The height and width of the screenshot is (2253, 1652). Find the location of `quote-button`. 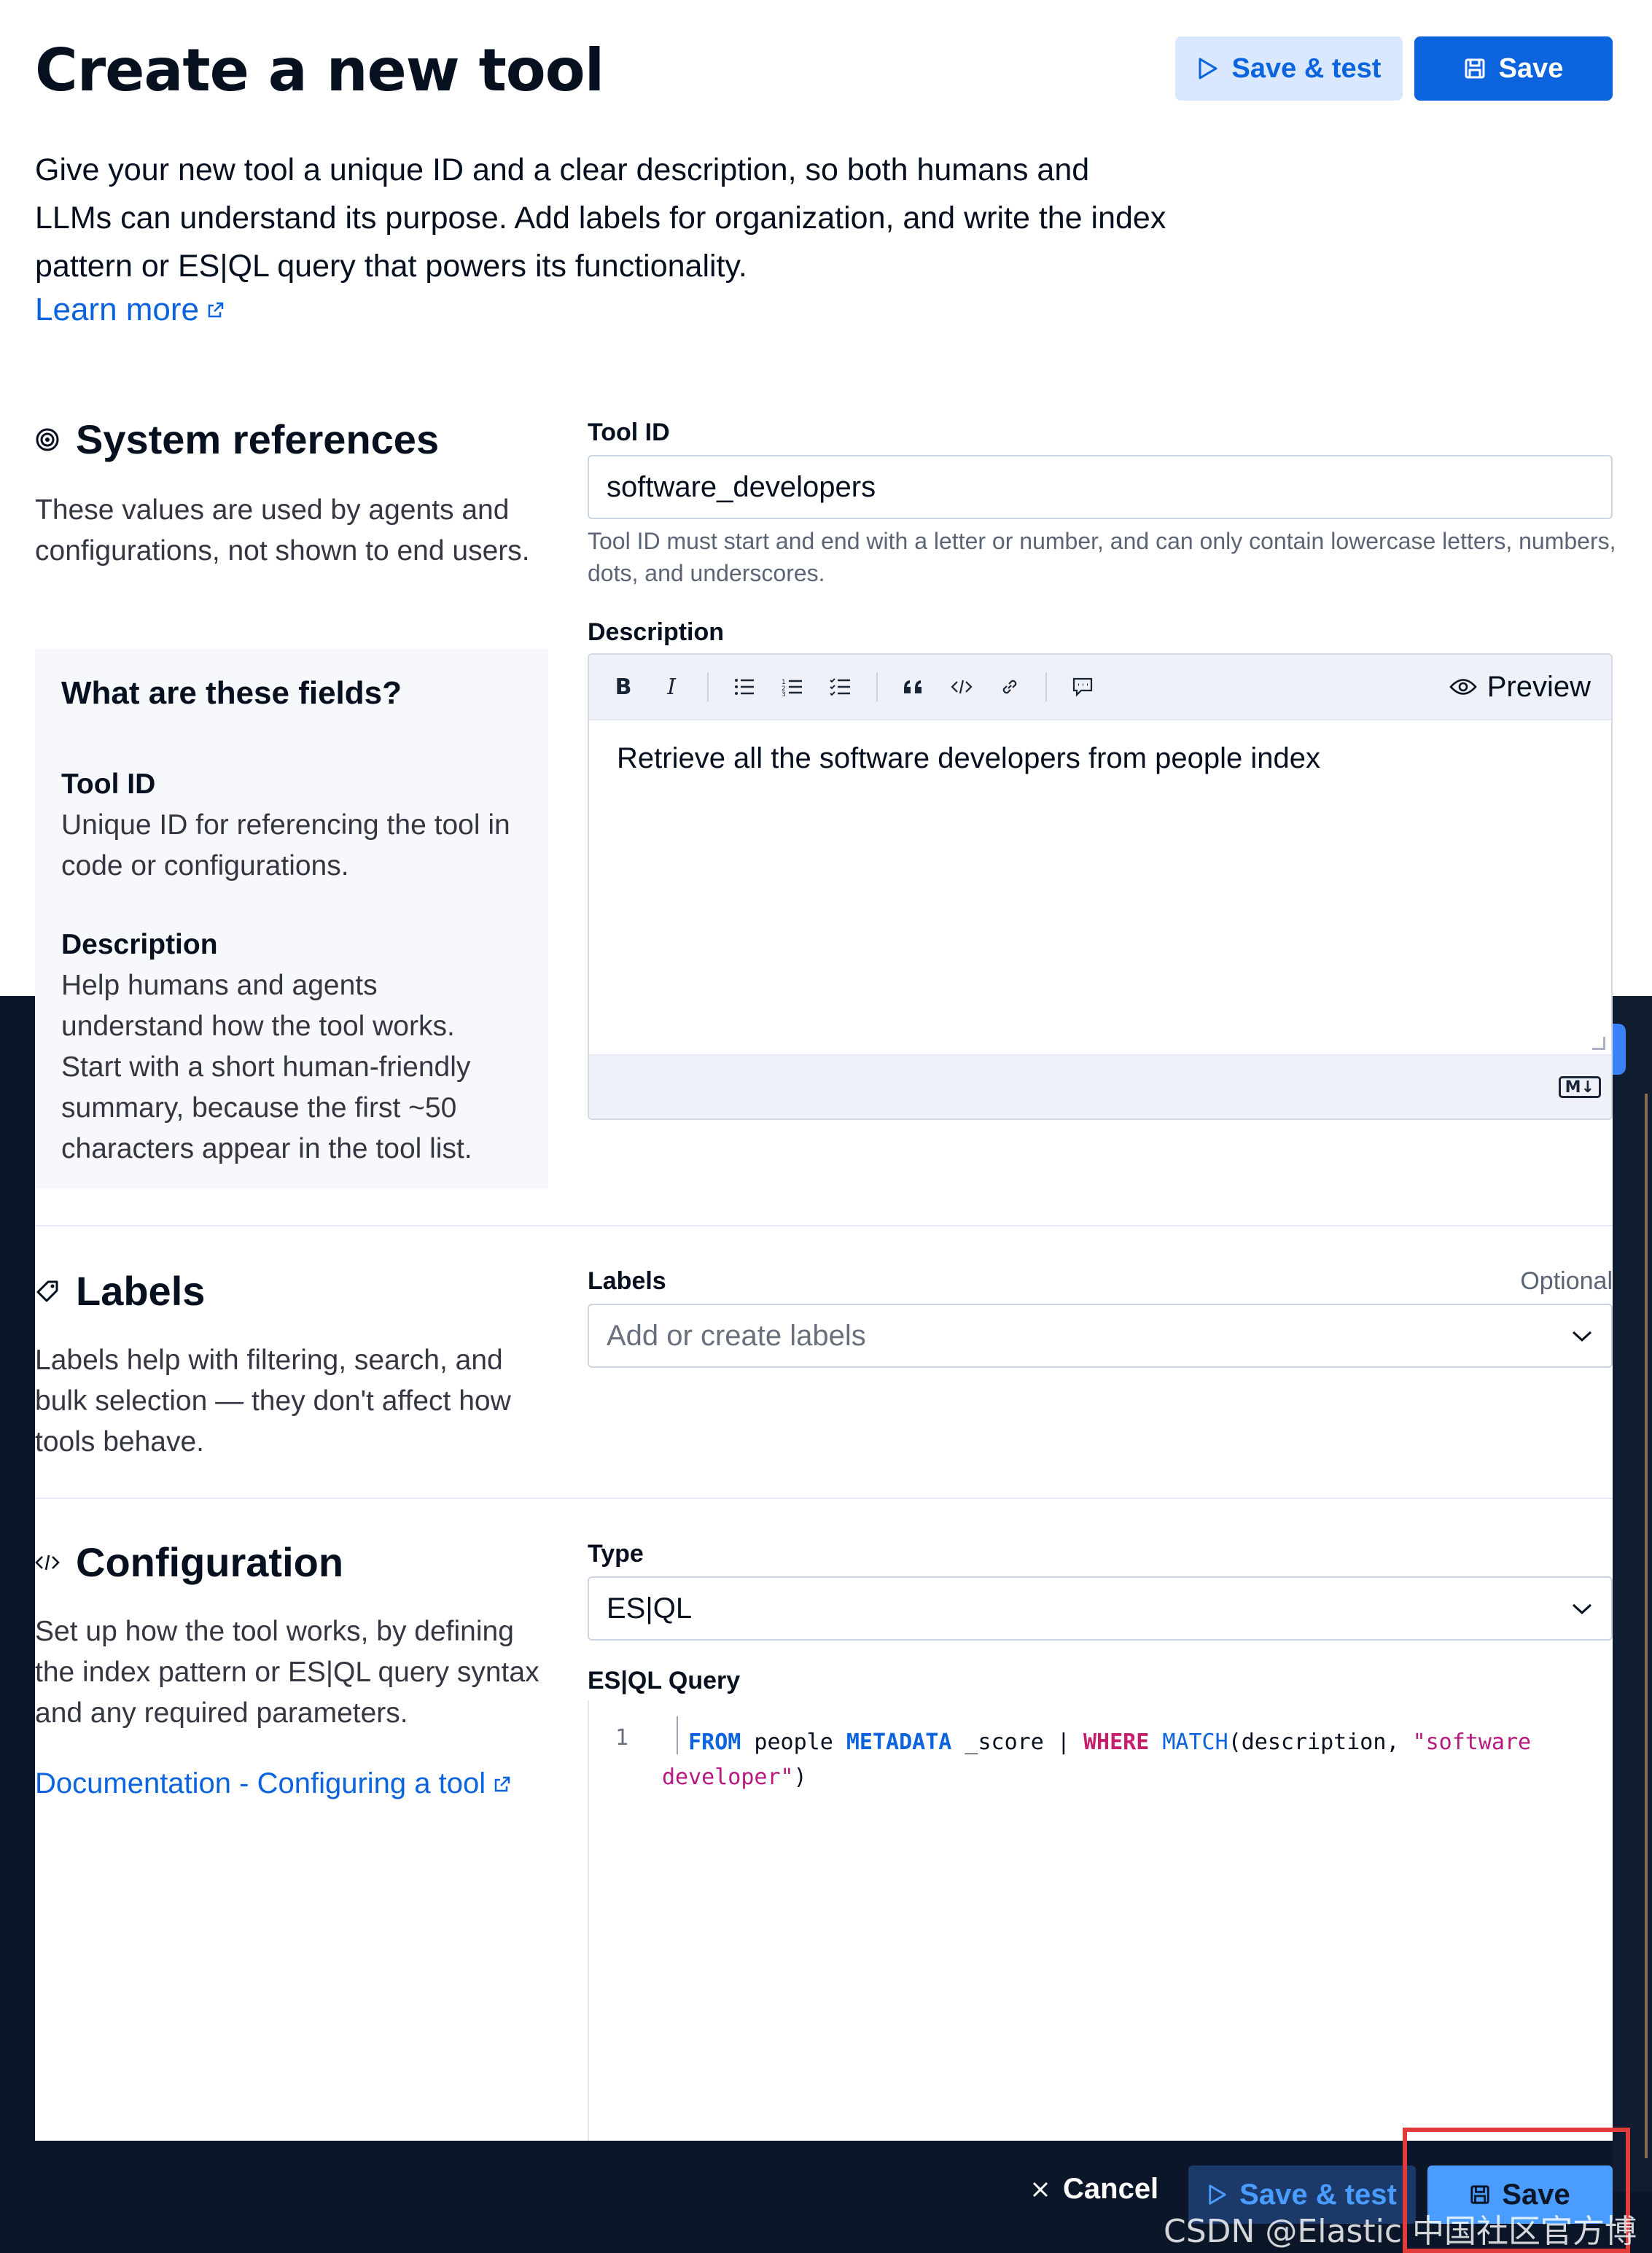

quote-button is located at coordinates (913, 687).